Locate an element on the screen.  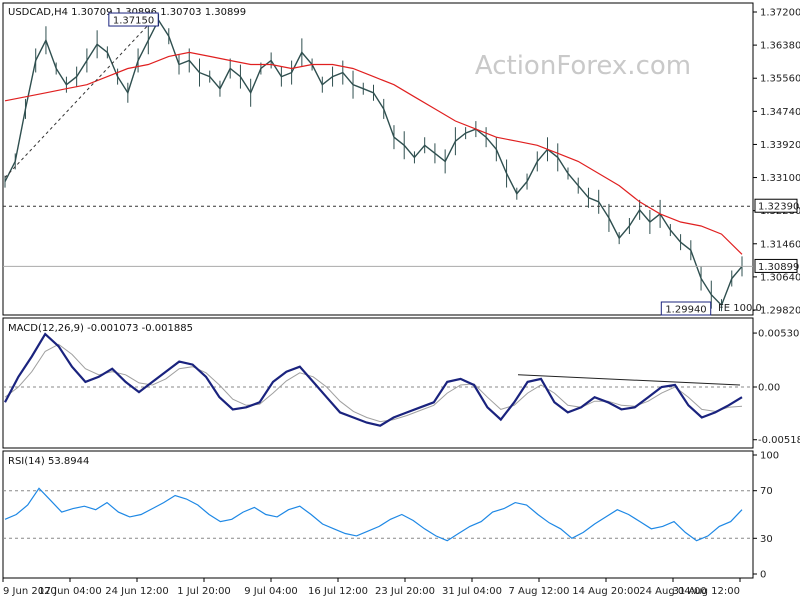
x-axis-label: 31 Jul 04:00 is located at coordinates (472, 591).